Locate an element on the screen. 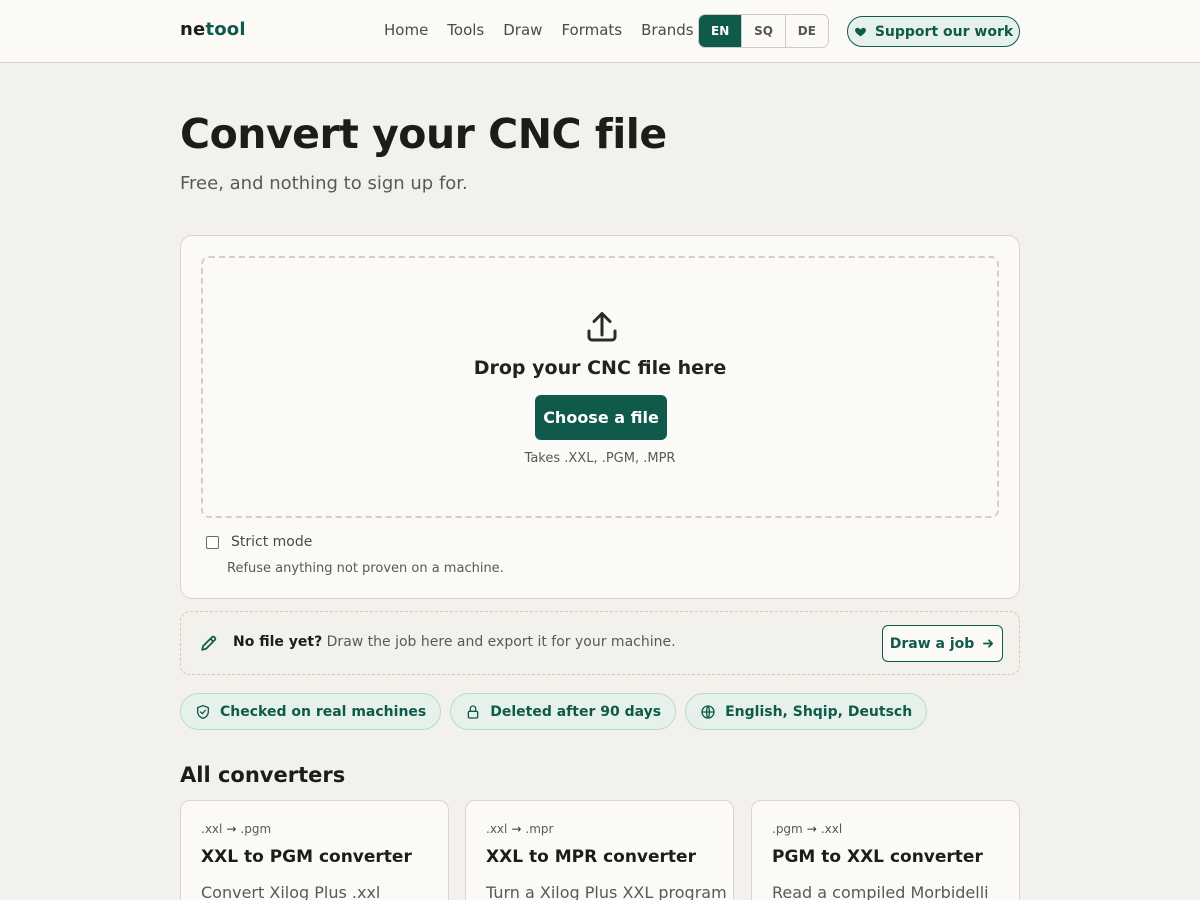 The height and width of the screenshot is (900, 1200). arrow-right-icon is located at coordinates (988, 643).